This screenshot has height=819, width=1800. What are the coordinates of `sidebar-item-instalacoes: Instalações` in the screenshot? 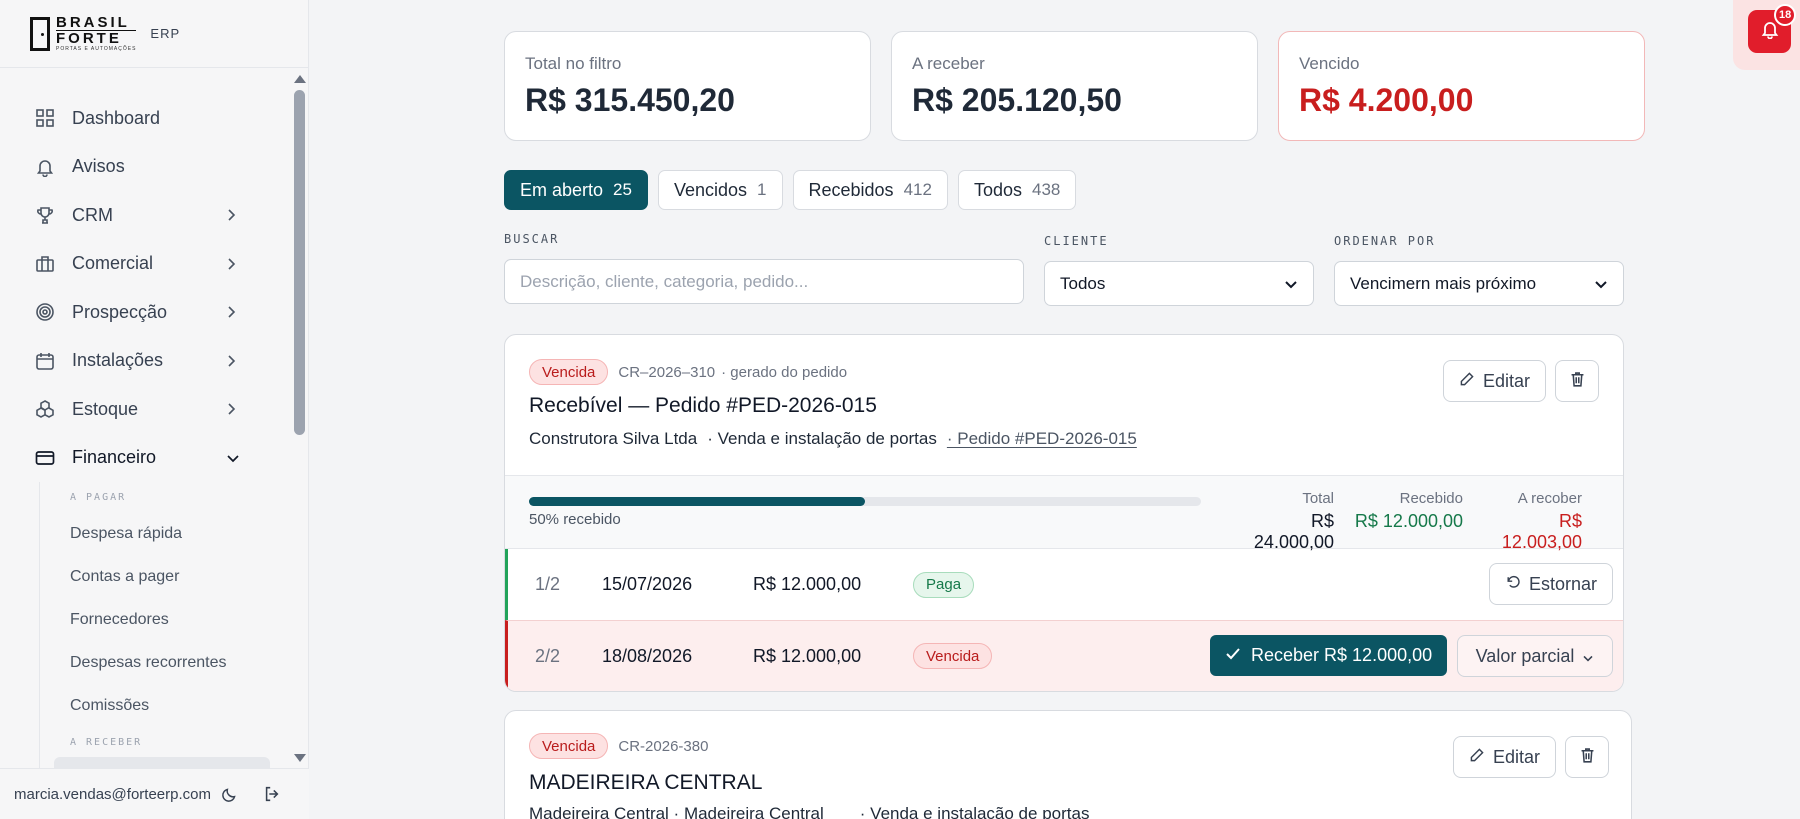 It's located at (145, 361).